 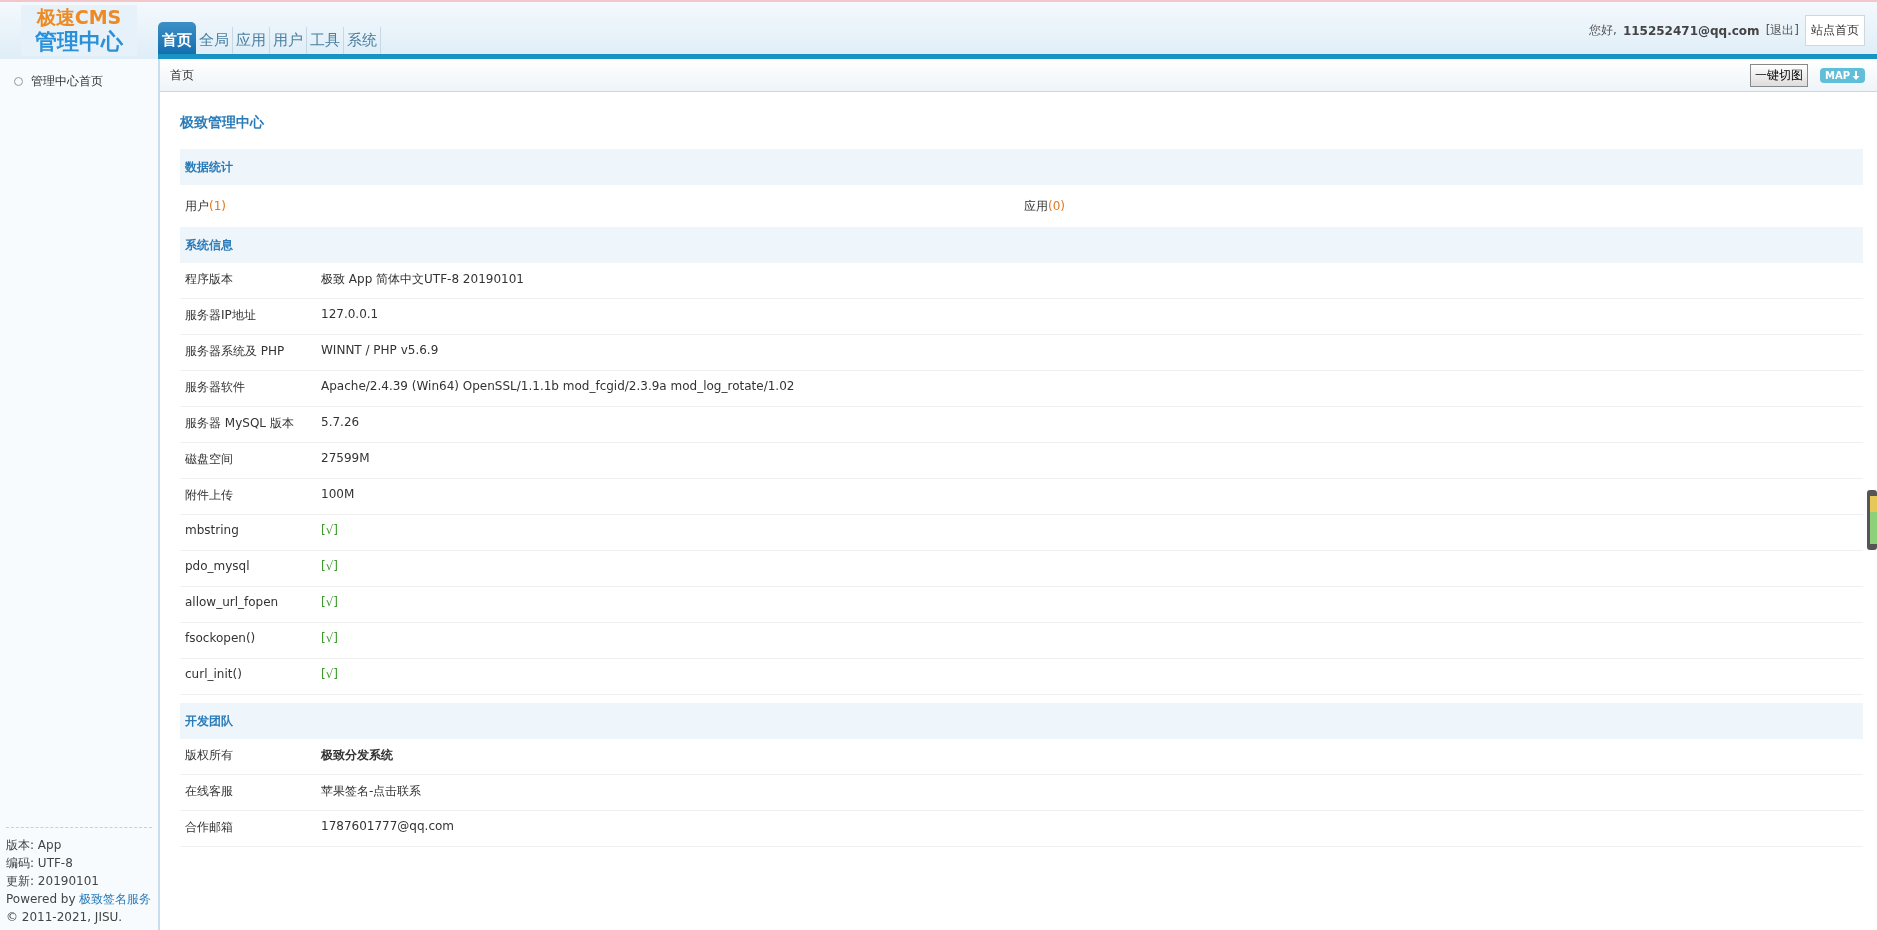 What do you see at coordinates (209, 279) in the screenshot?
I see `info-label: 程序版本` at bounding box center [209, 279].